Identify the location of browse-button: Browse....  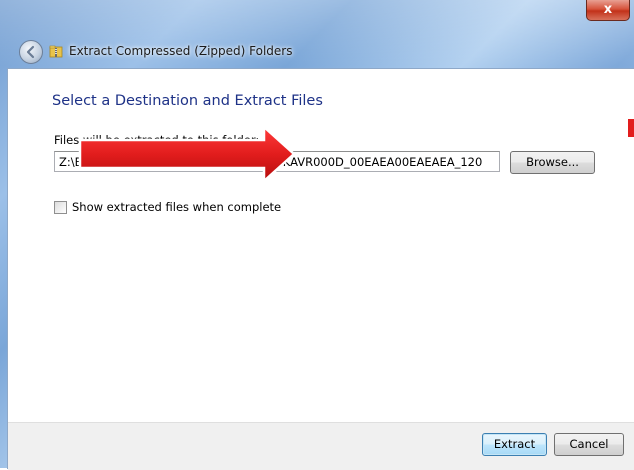
(552, 162).